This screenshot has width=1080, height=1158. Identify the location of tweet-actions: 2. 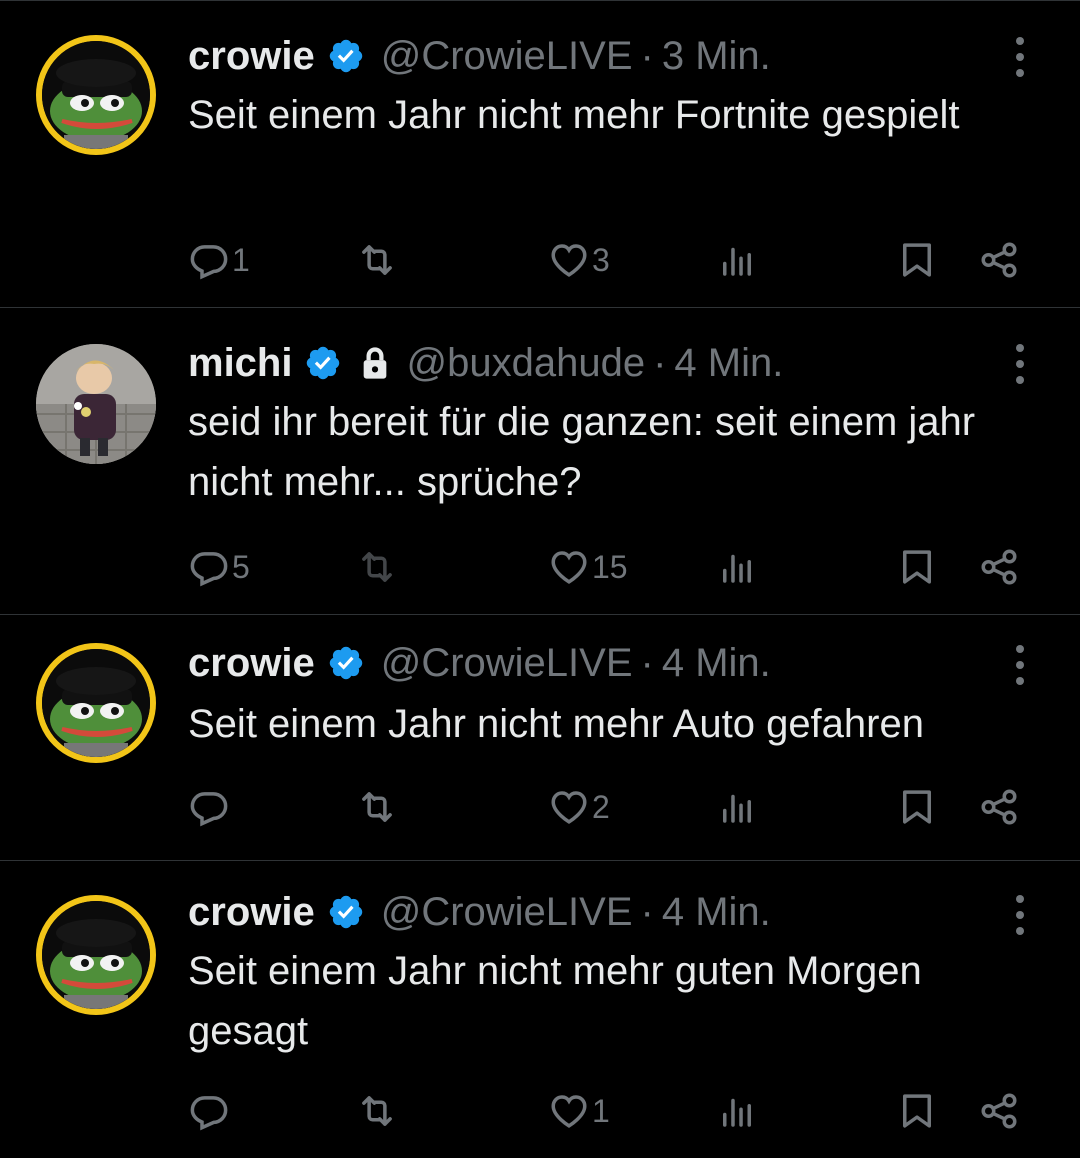
(540, 807).